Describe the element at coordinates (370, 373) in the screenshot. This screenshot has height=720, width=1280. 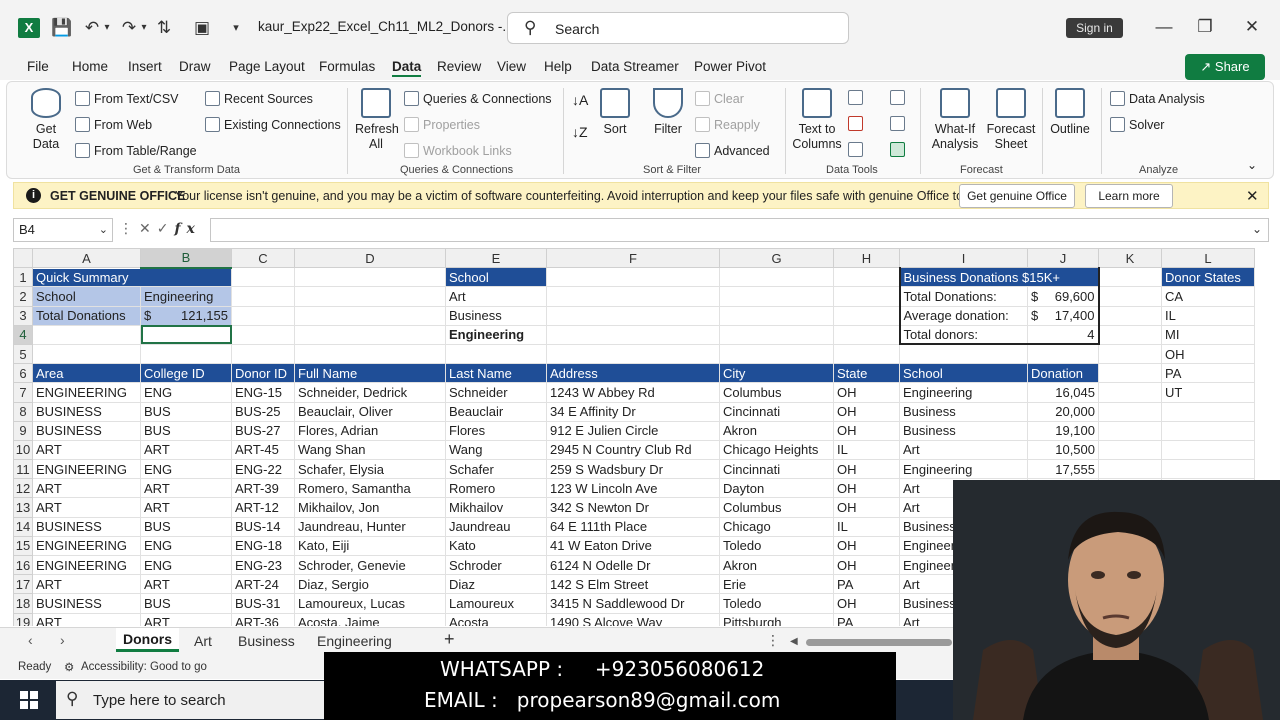
I see `table-header-cell: Full Name` at that location.